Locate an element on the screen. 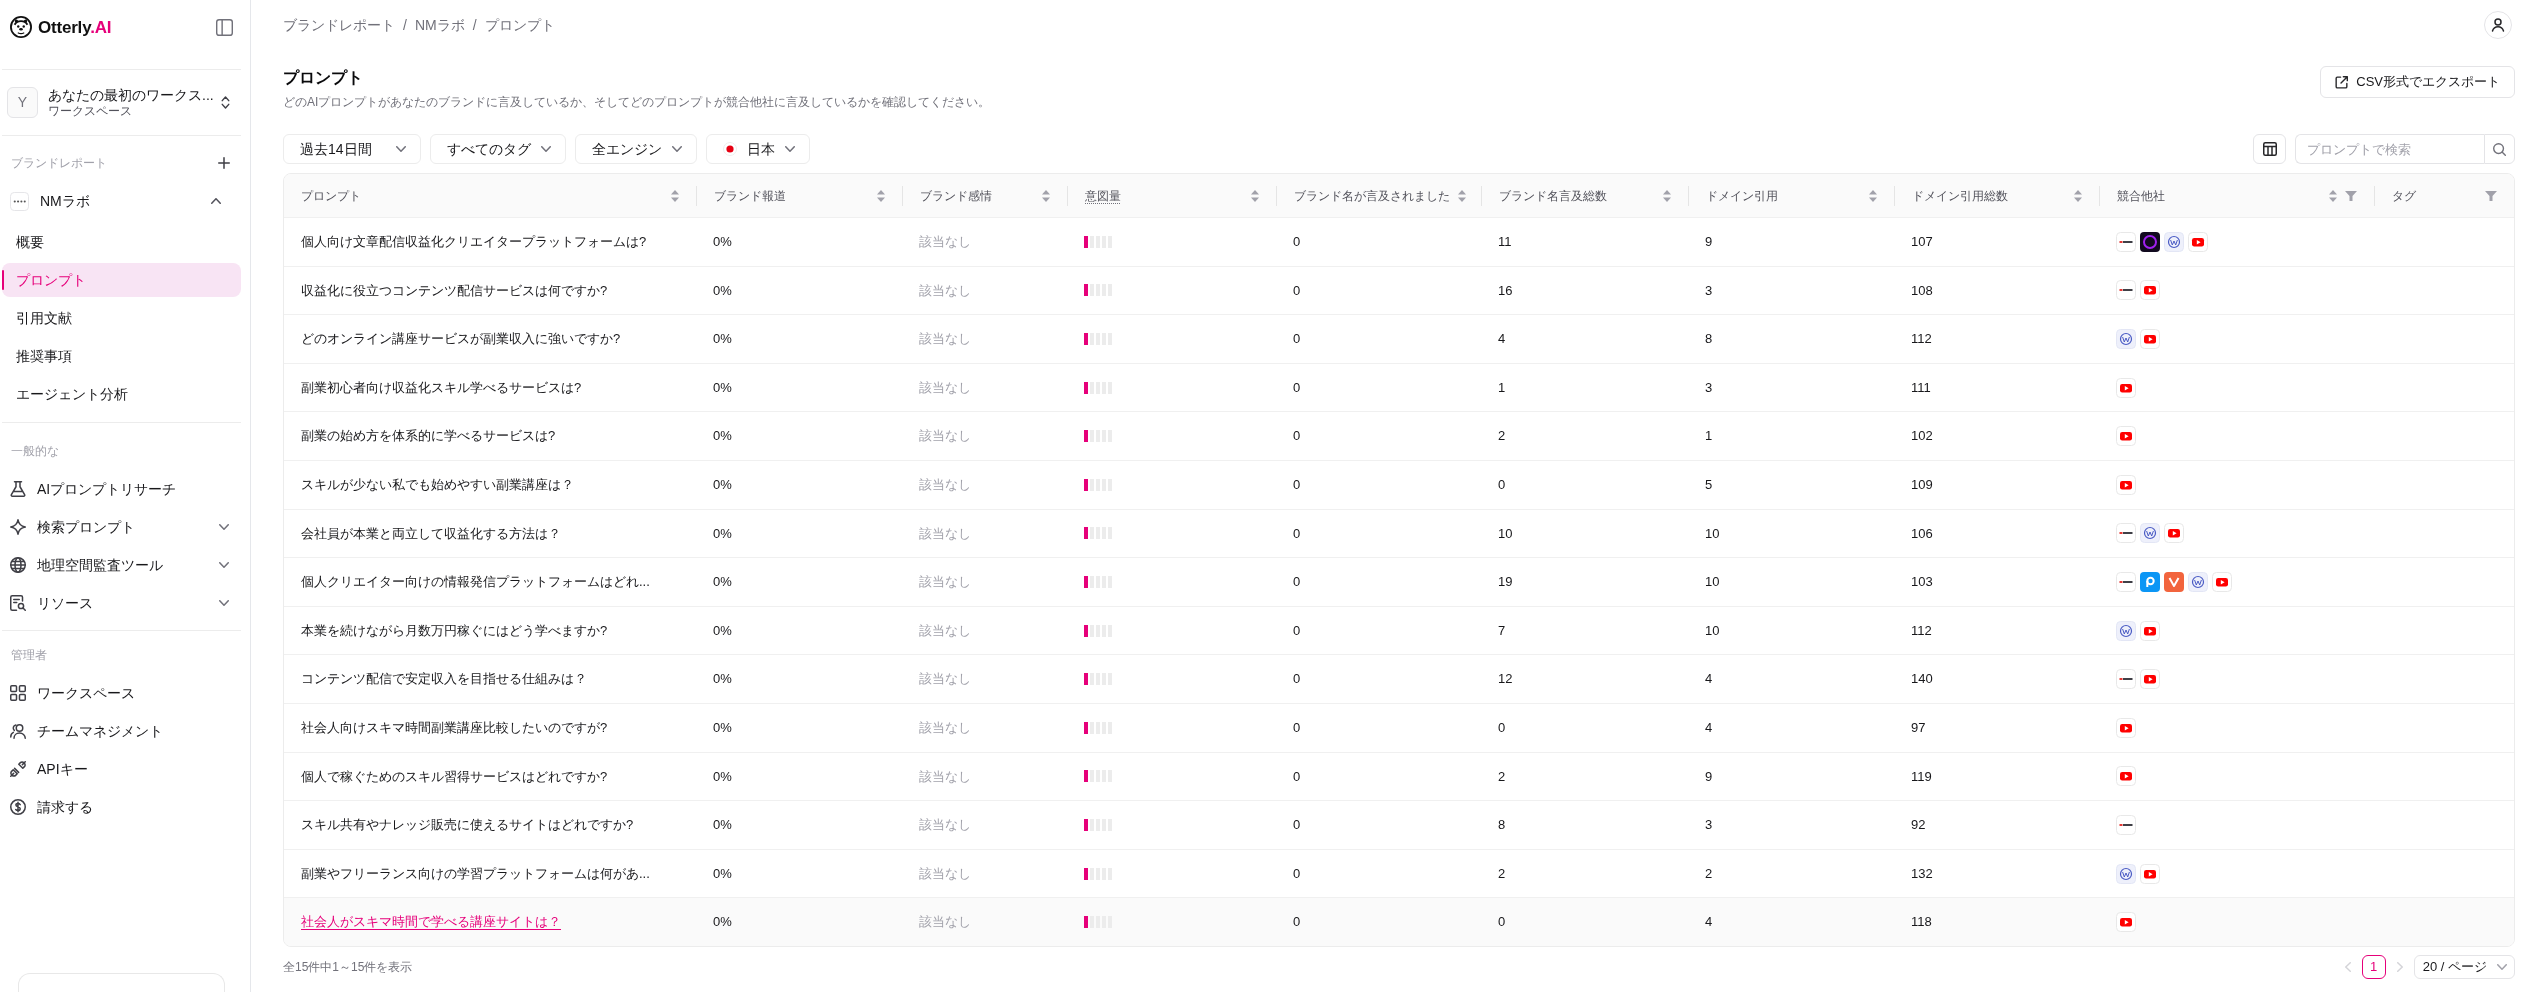 Image resolution: width=2535 pixels, height=992 pixels. nav-item: プロンプト is located at coordinates (121, 280).